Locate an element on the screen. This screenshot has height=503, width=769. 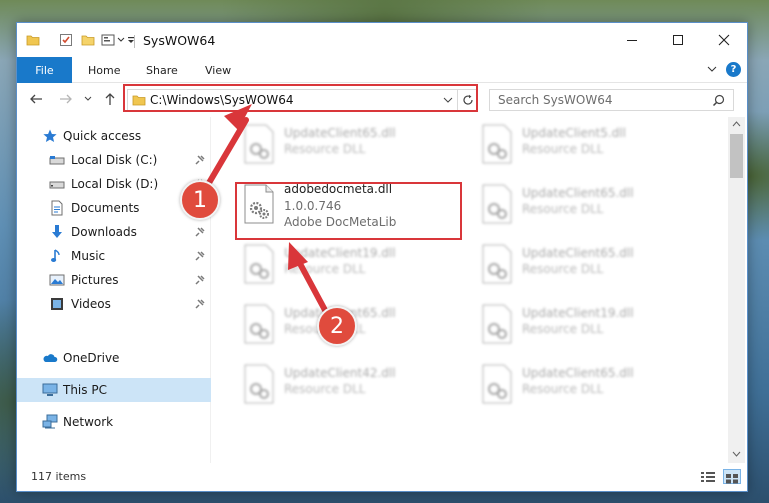
search-icon is located at coordinates (718, 100).